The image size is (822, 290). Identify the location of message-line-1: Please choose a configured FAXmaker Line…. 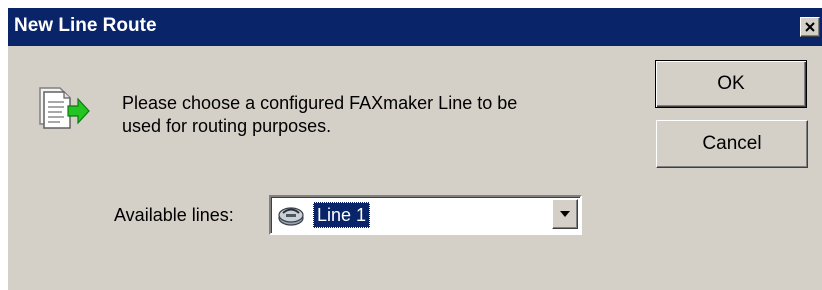
(320, 103).